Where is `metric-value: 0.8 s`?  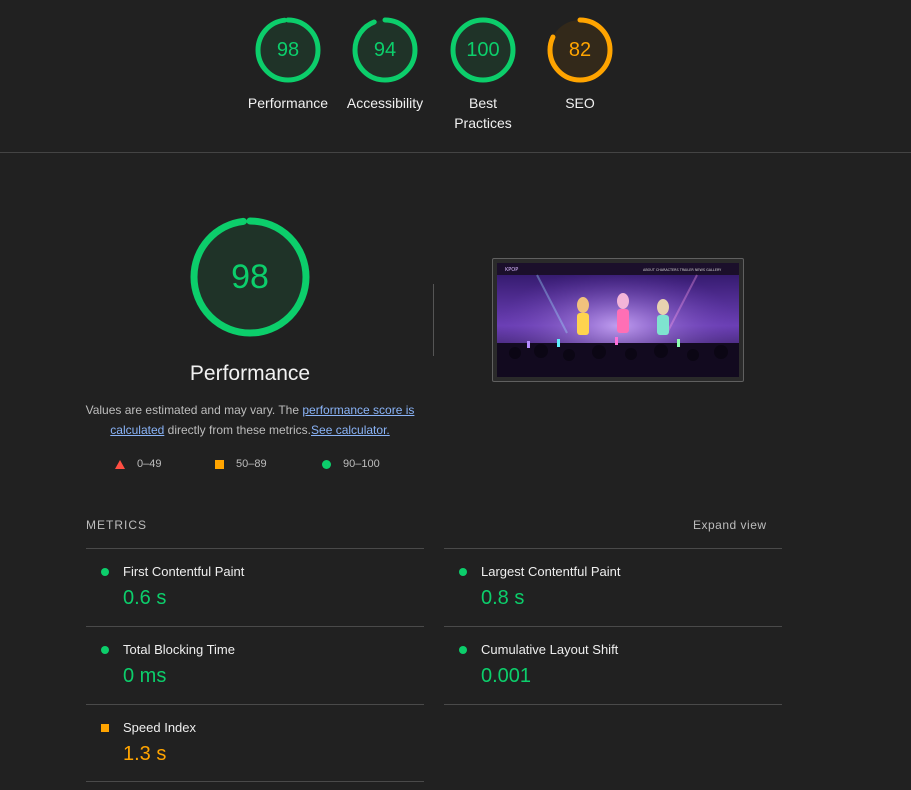 metric-value: 0.8 s is located at coordinates (503, 598).